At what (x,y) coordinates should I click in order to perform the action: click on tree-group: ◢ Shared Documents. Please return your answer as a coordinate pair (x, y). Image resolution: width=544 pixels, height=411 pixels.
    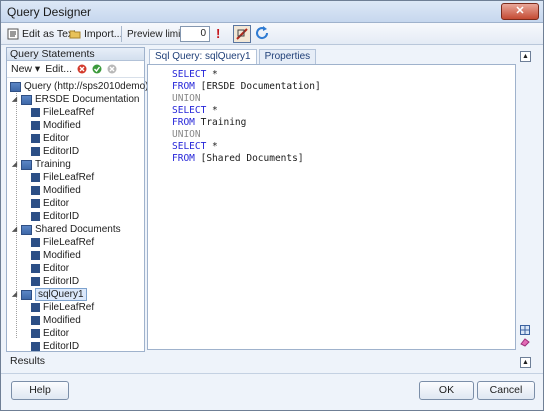
    Looking at the image, I should click on (66, 229).